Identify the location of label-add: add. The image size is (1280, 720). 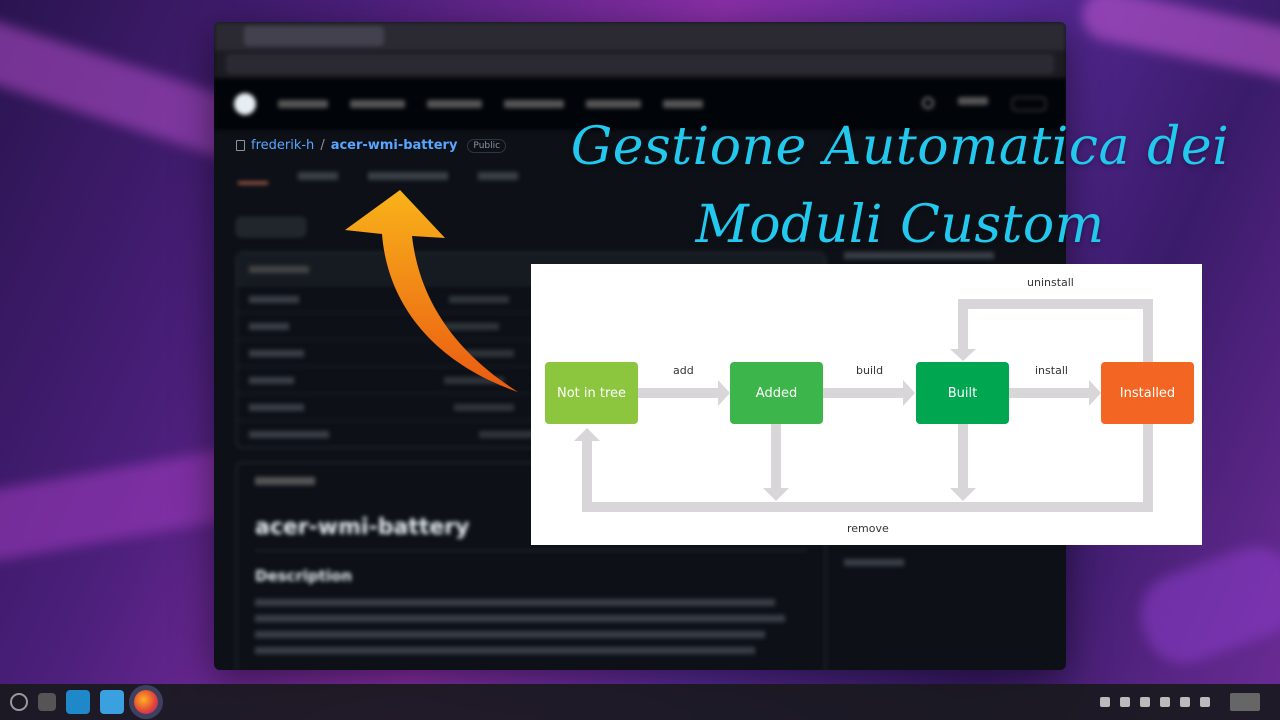
(683, 370).